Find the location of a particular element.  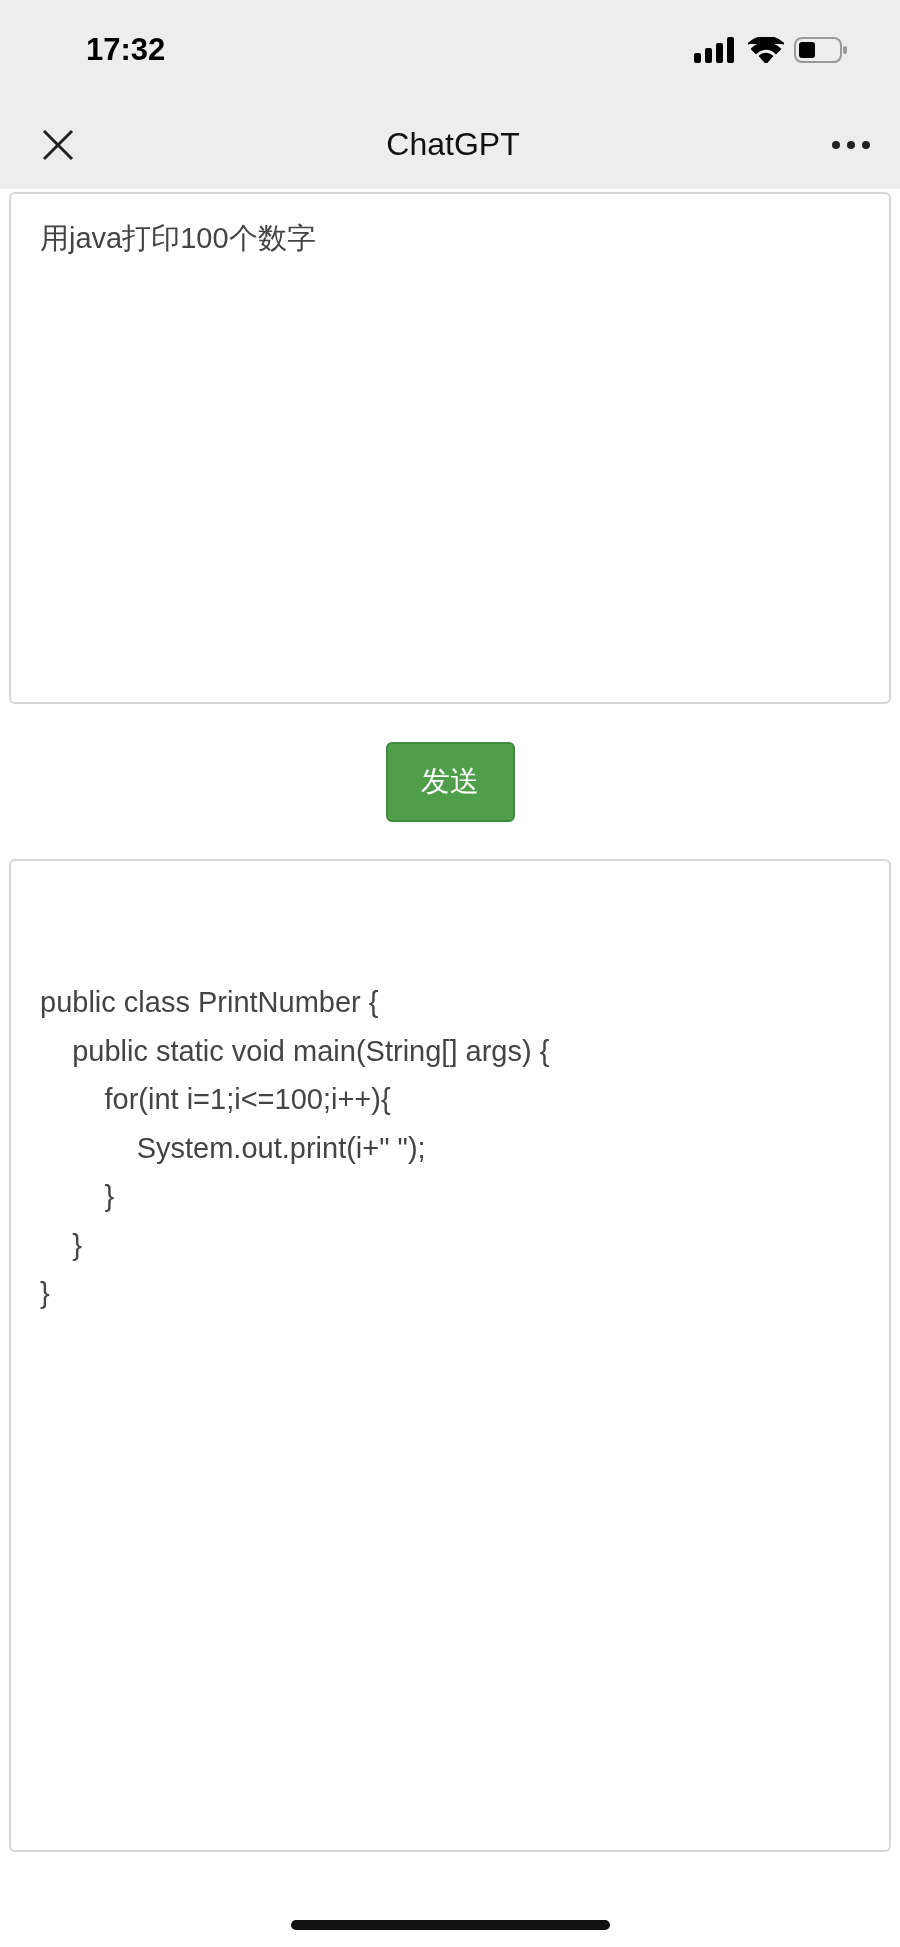

wifi-icon is located at coordinates (766, 50).